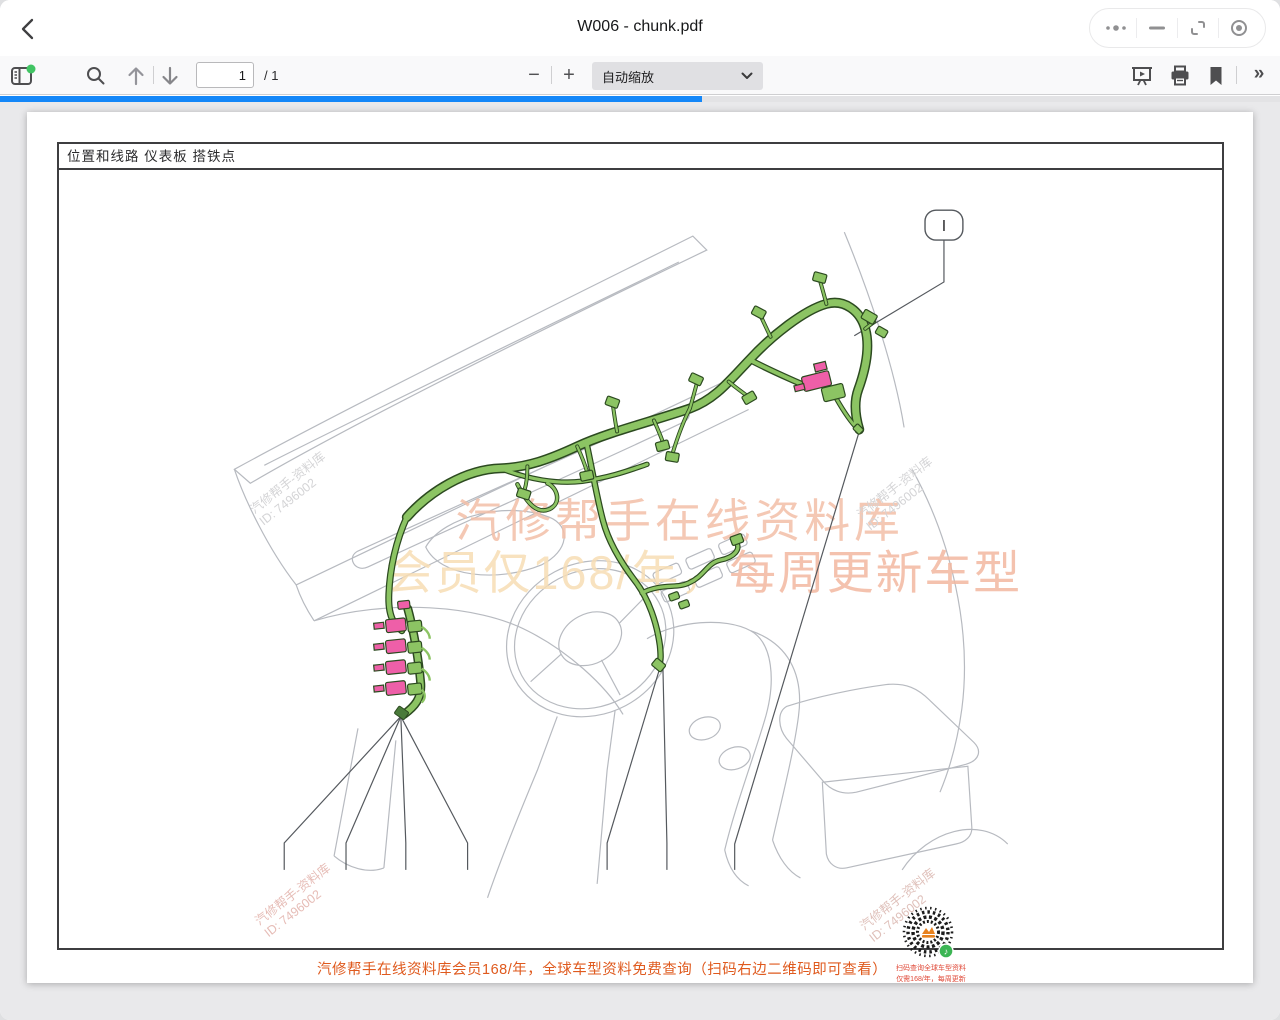  Describe the element at coordinates (931, 974) in the screenshot. I see `qr-caption: 扫码查询全球车型资料 仅需168/年，每周更新` at that location.